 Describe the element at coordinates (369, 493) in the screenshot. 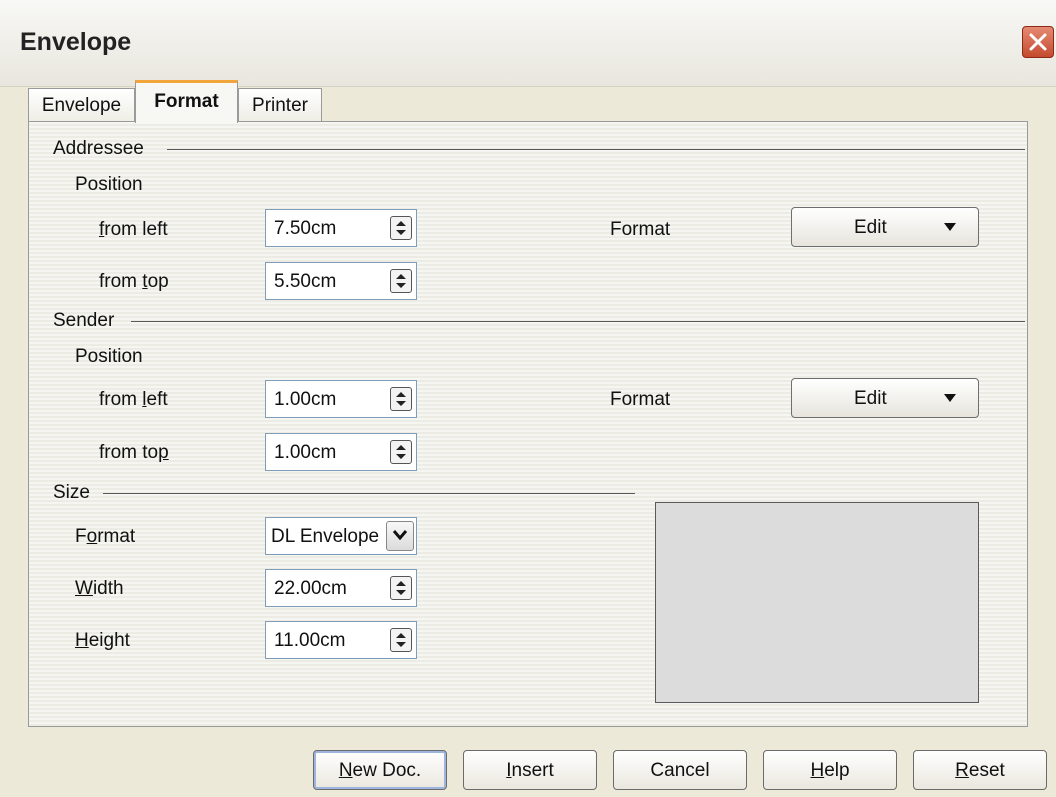

I see `size-separator` at that location.